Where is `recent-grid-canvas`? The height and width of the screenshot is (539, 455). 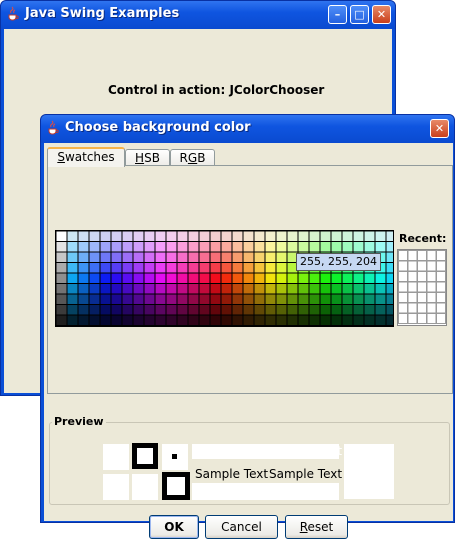
recent-grid-canvas is located at coordinates (422, 287).